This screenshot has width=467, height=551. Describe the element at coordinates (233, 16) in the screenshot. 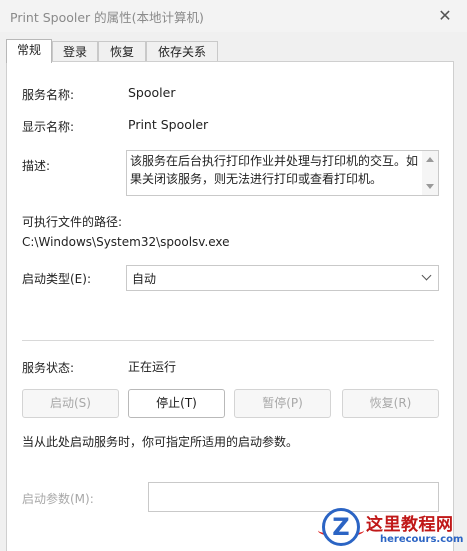

I see `title-bar: Print Spooler 的属性(本地计算机) ✕` at that location.